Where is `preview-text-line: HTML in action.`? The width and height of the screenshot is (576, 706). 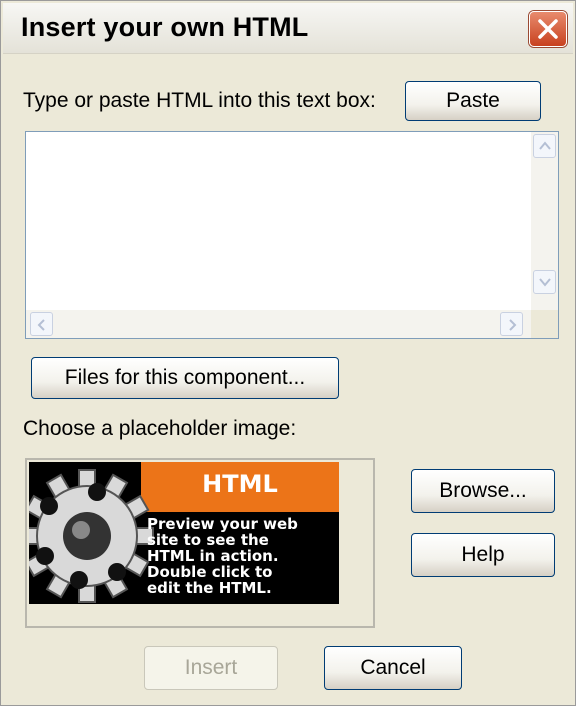 preview-text-line: HTML in action. is located at coordinates (213, 556).